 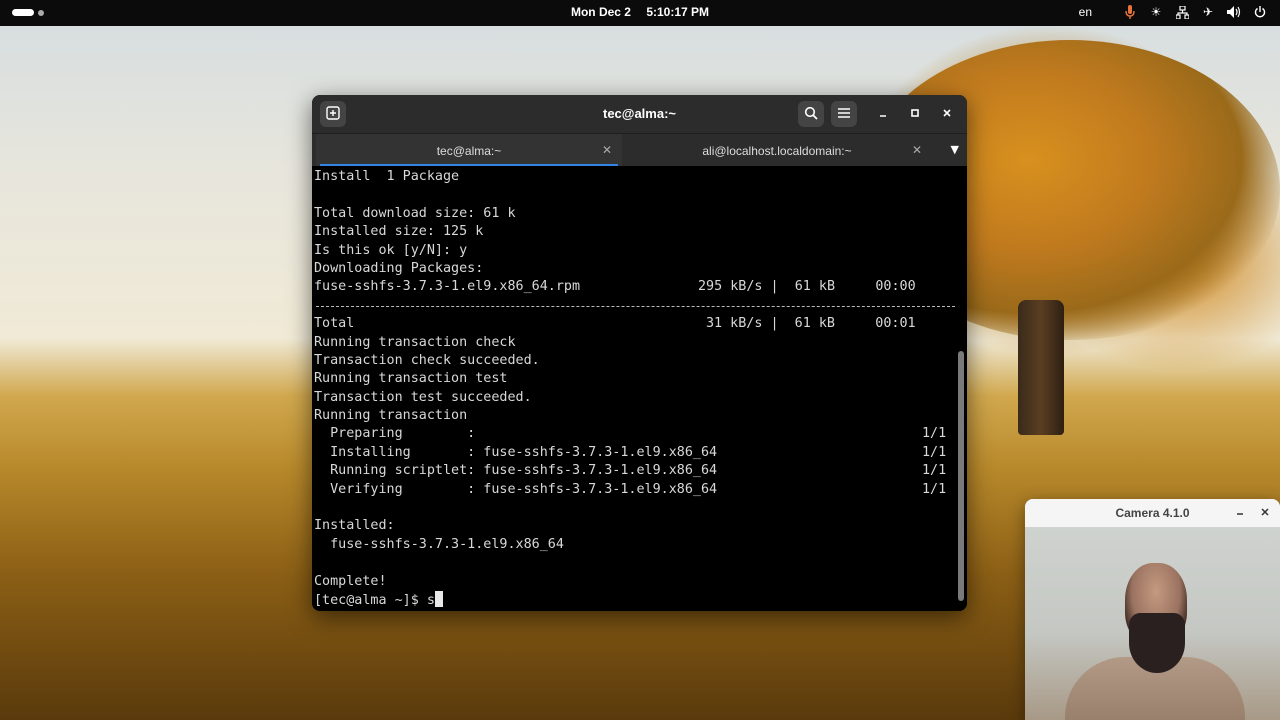 What do you see at coordinates (391, 416) in the screenshot?
I see `terminal-line: Running transaction` at bounding box center [391, 416].